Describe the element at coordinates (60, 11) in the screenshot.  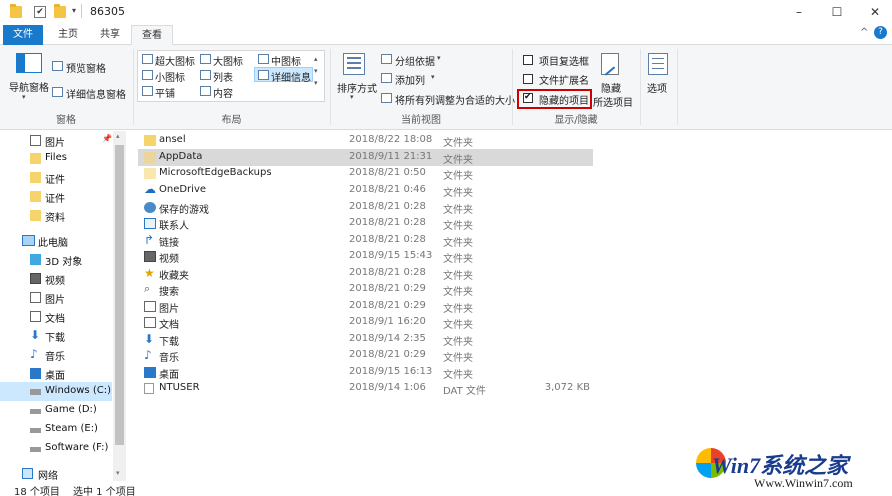
I see `new-folder-icon` at that location.